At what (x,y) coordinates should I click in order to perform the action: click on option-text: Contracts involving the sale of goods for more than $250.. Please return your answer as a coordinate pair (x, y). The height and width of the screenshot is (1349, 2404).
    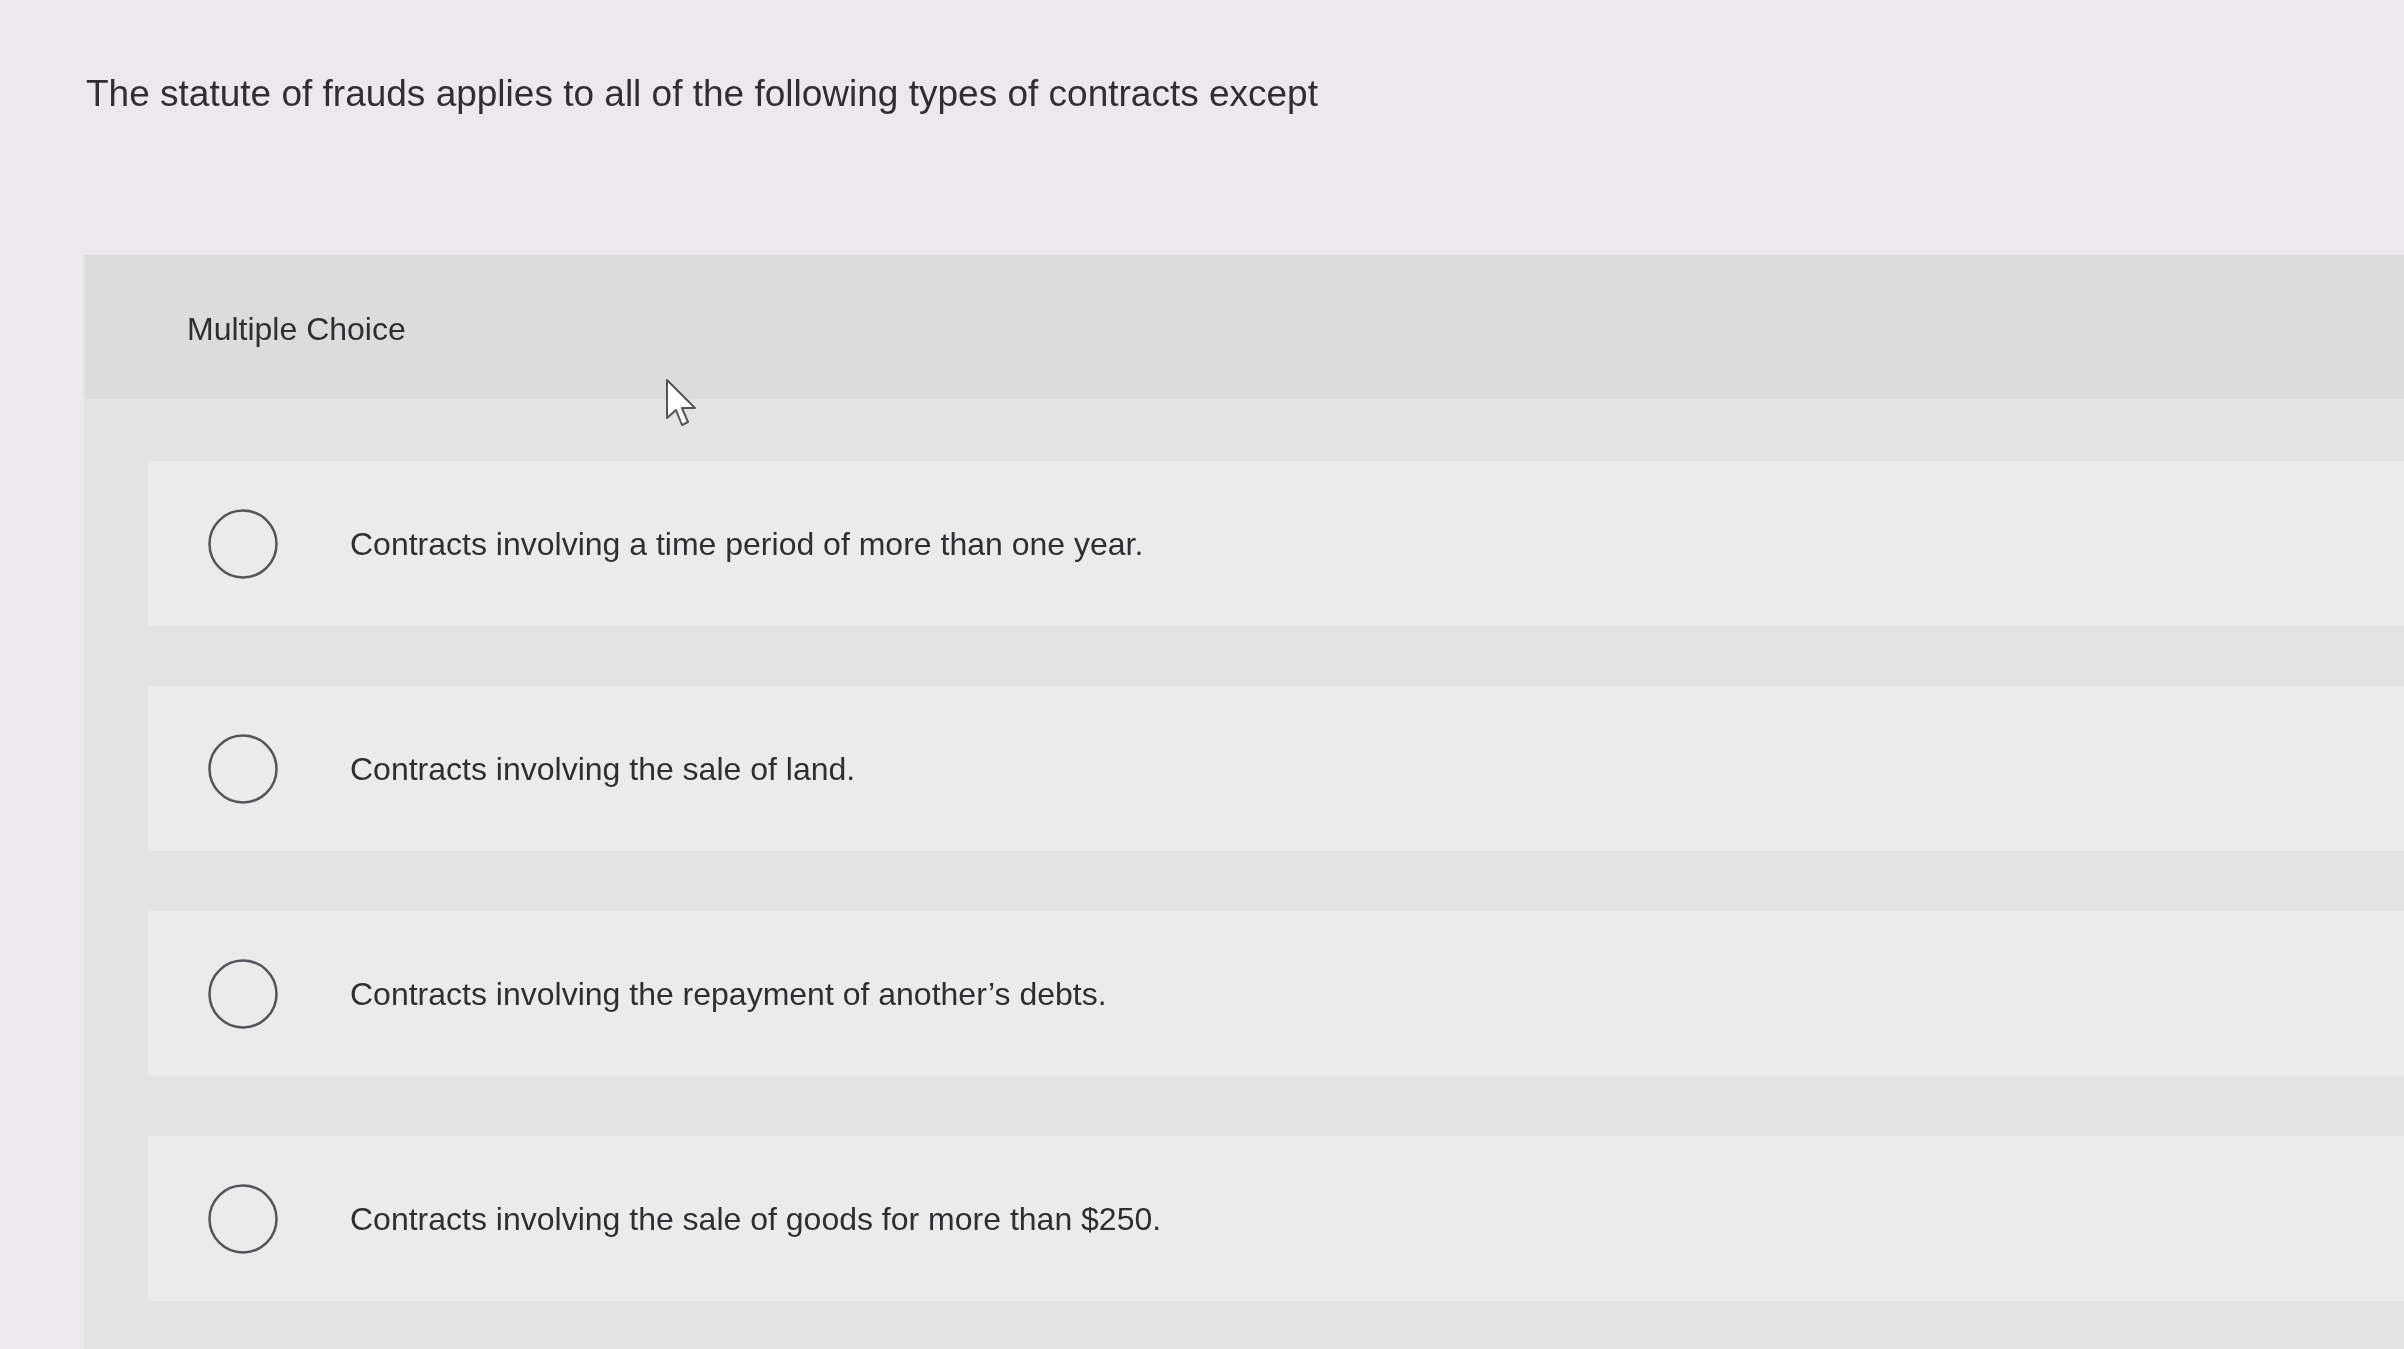
    Looking at the image, I should click on (756, 1219).